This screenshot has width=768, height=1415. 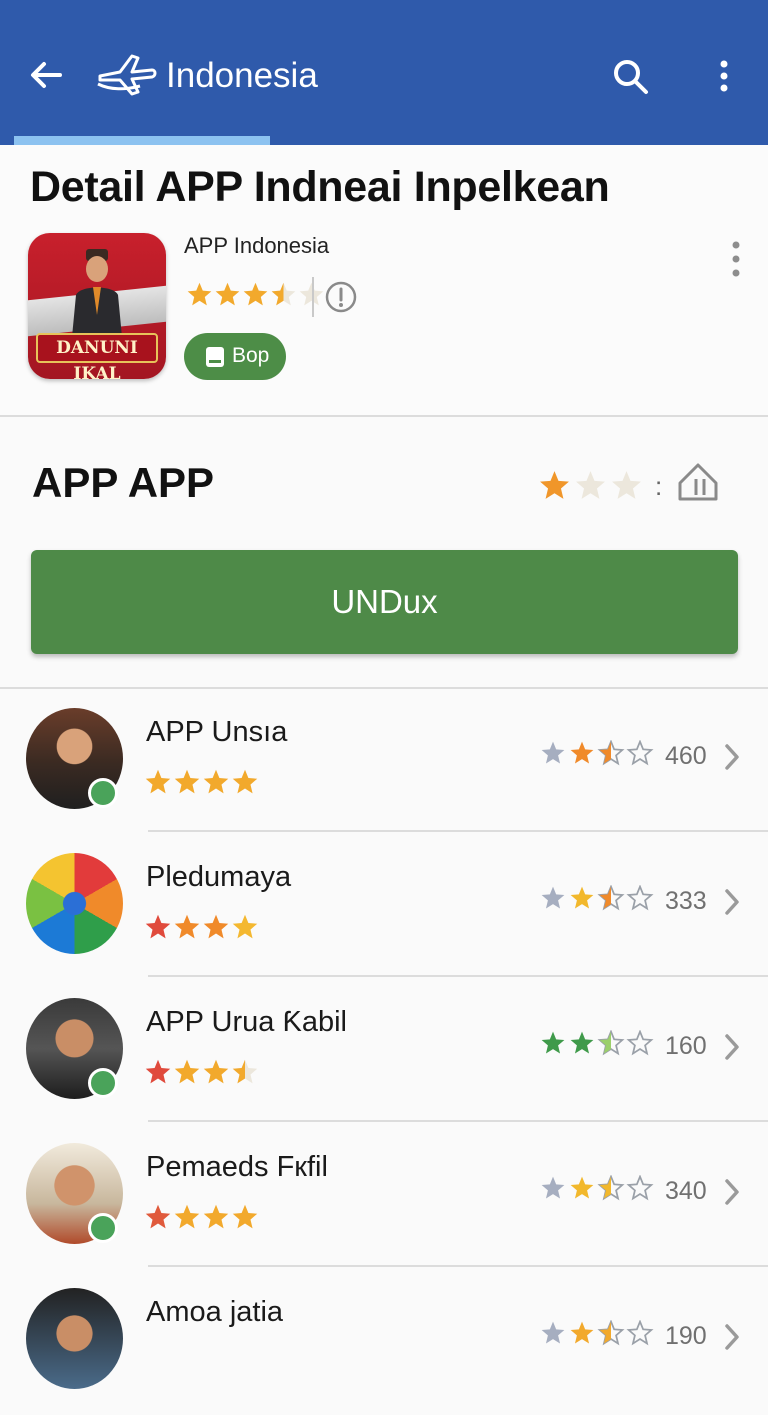 What do you see at coordinates (384, 762) in the screenshot?
I see `list-item: APP Unsıa 460` at bounding box center [384, 762].